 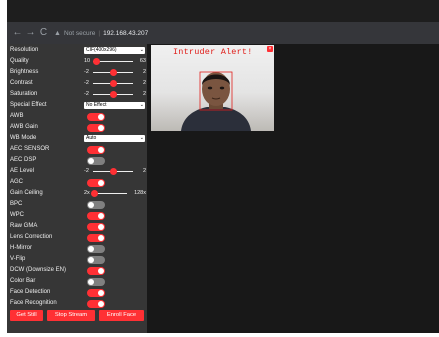 I want to click on lens-correction-toggle, so click(x=96, y=237).